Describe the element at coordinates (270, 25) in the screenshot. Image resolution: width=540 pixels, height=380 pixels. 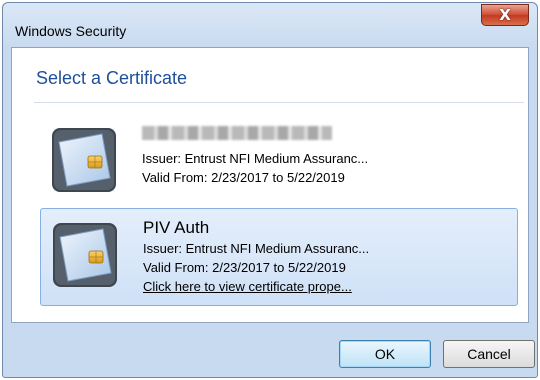
I see `title-bar: Windows Security X` at that location.